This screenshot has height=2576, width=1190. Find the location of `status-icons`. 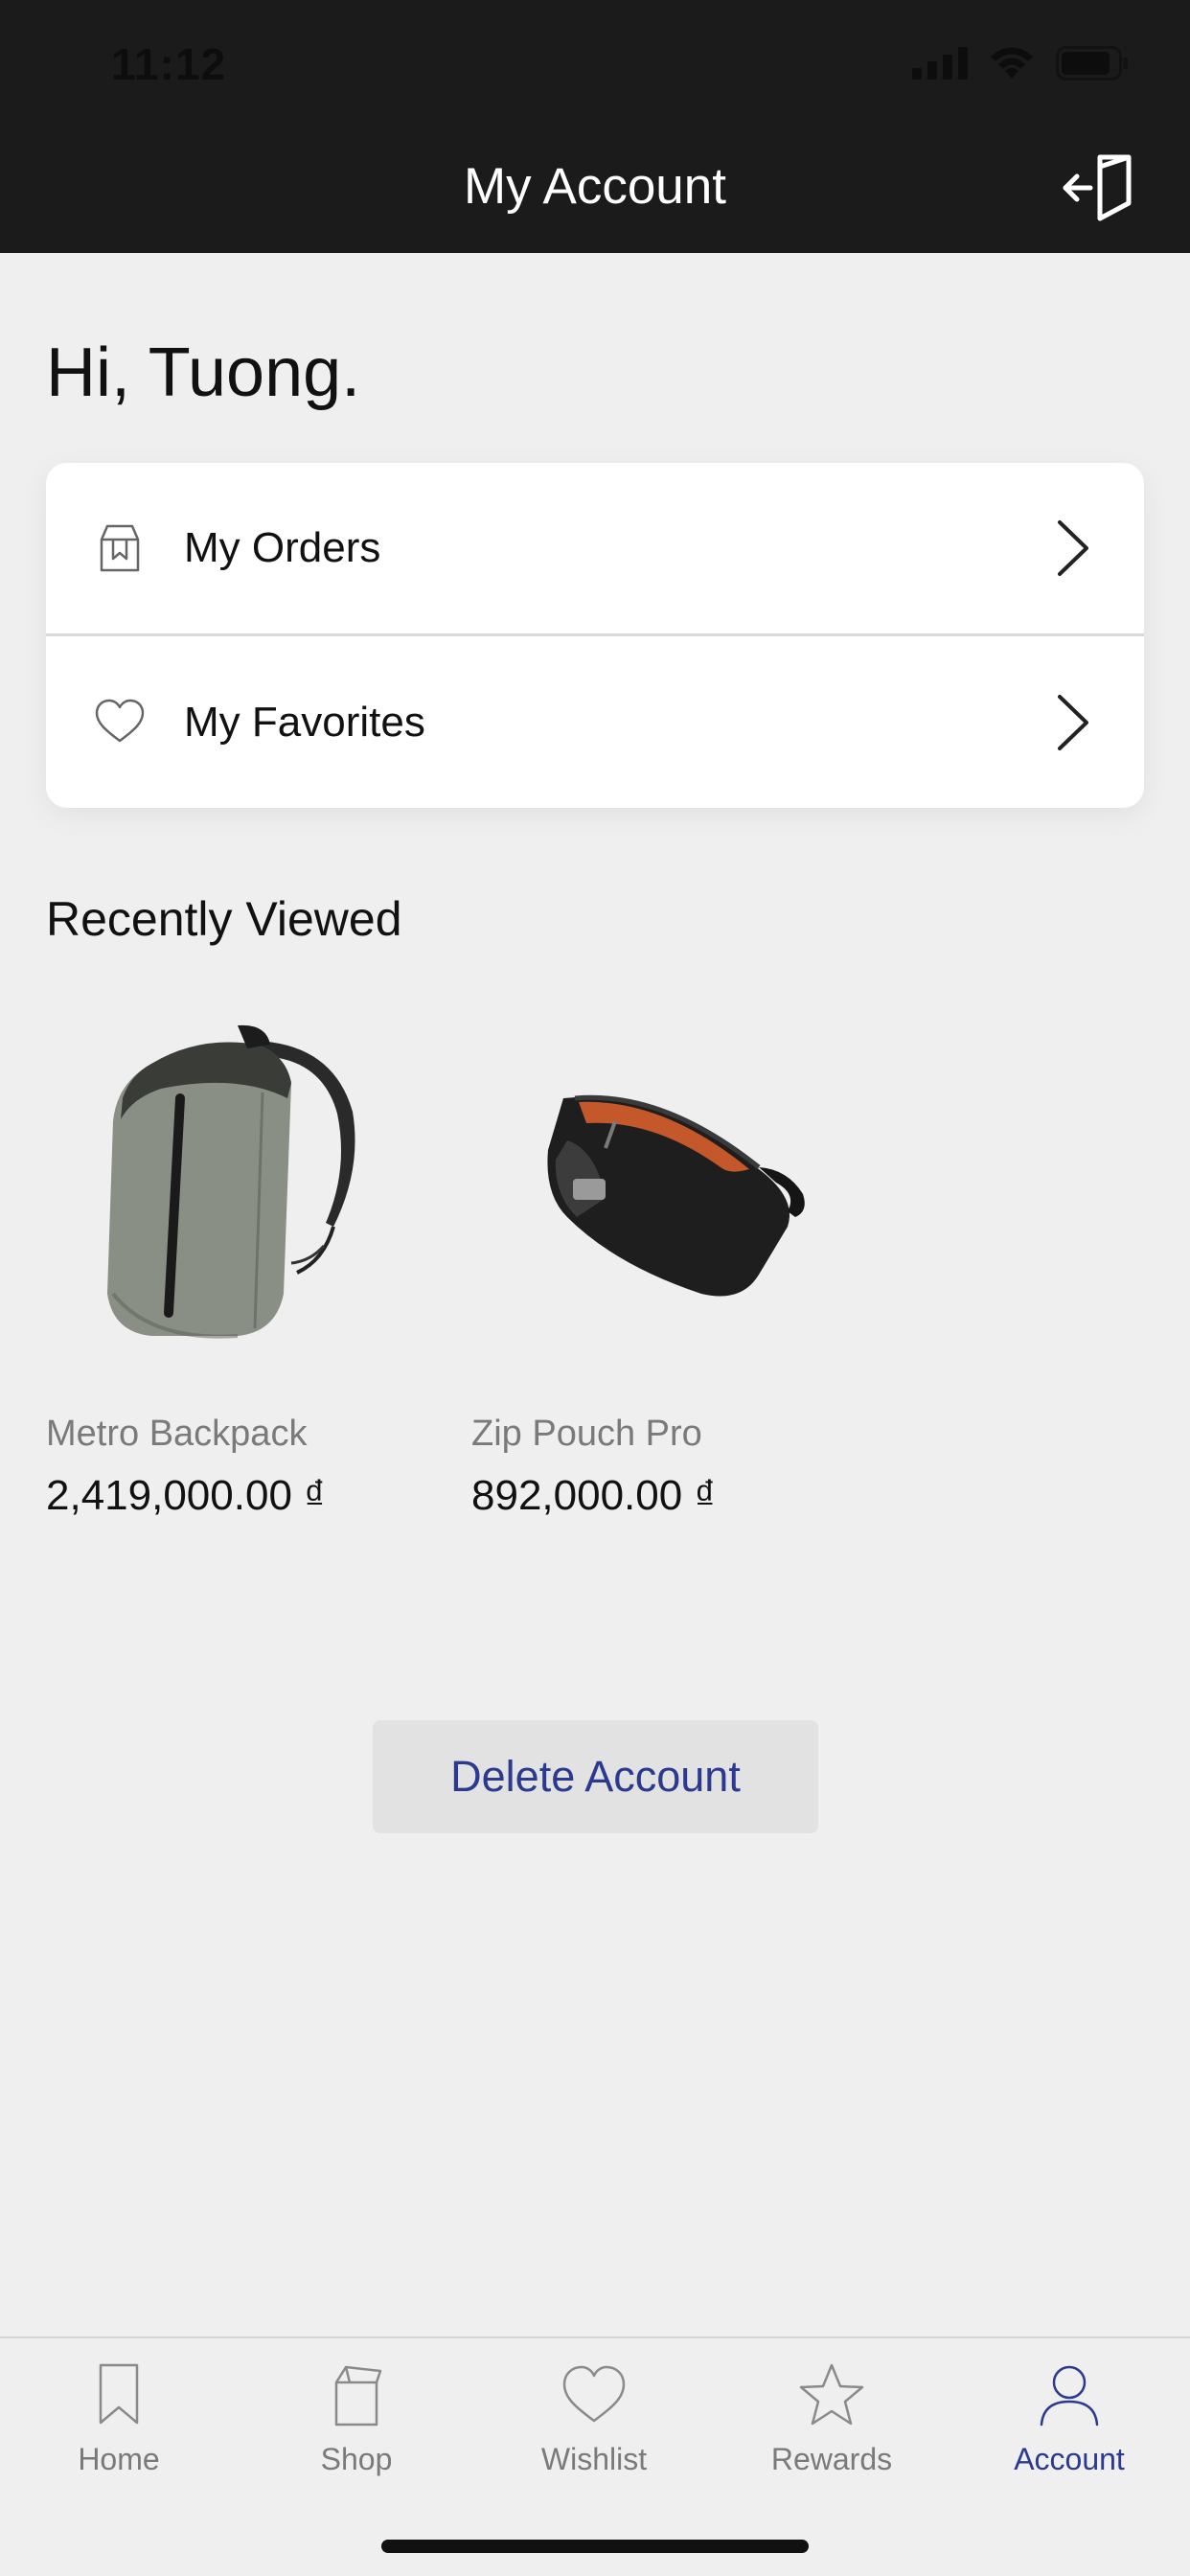

status-icons is located at coordinates (1020, 63).